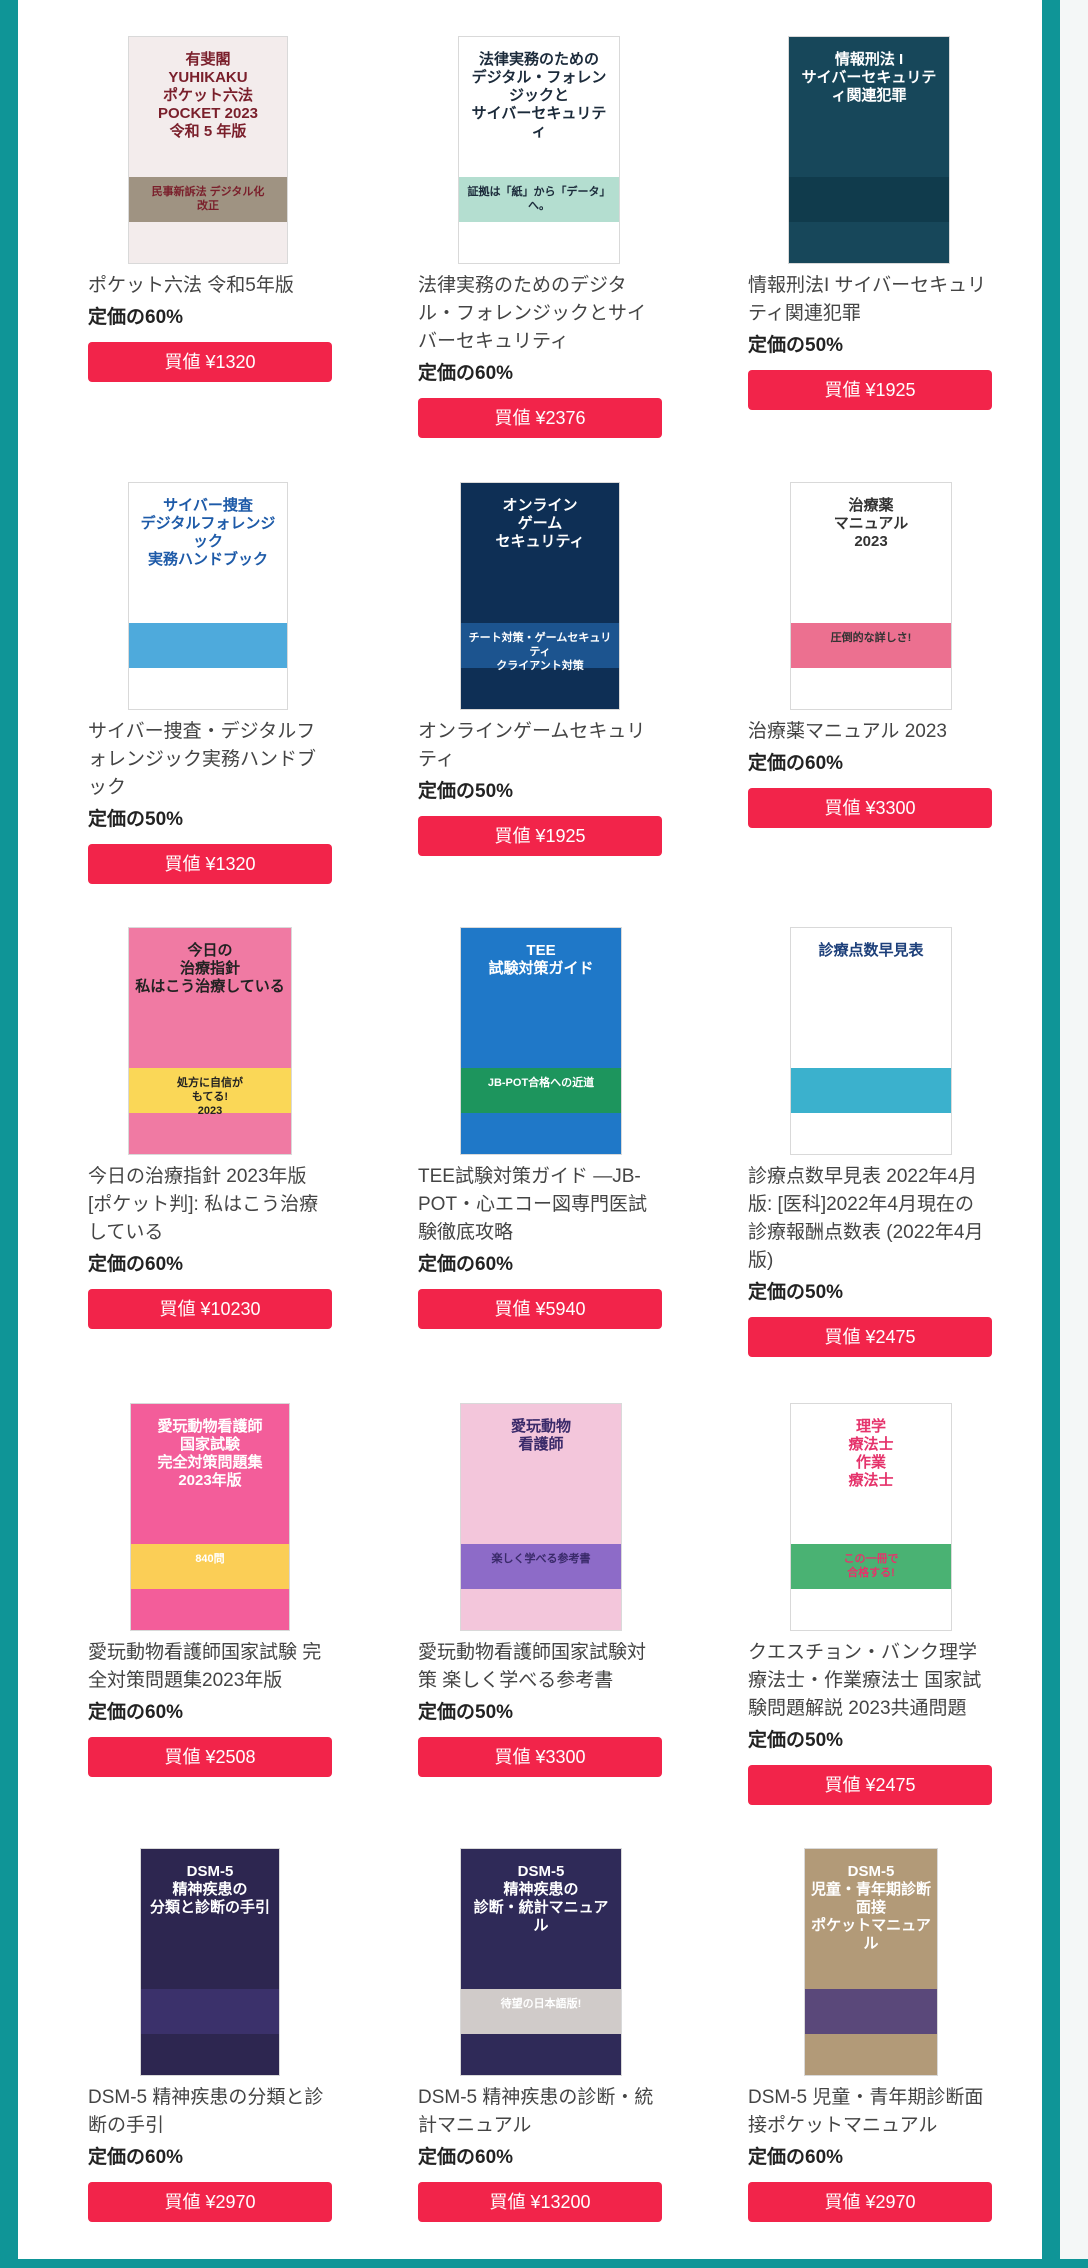 This screenshot has width=1088, height=2268. Describe the element at coordinates (210, 286) in the screenshot. I see `product-title: ポケット六法 令和5年版` at that location.